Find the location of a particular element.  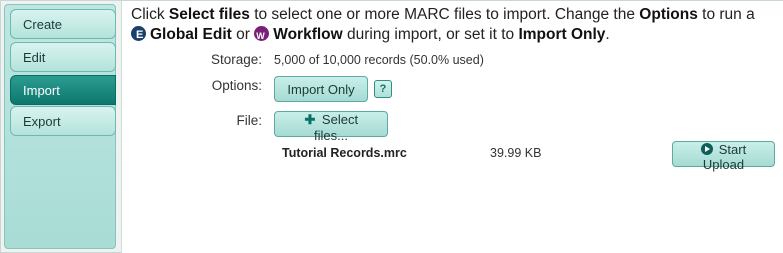

sidebar: Create Edit Import Export is located at coordinates (60, 126).